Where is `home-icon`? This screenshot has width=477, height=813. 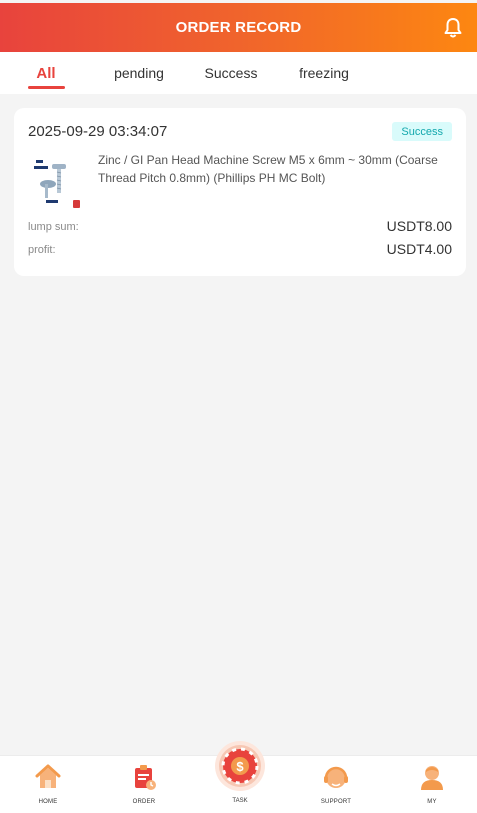 home-icon is located at coordinates (48, 776).